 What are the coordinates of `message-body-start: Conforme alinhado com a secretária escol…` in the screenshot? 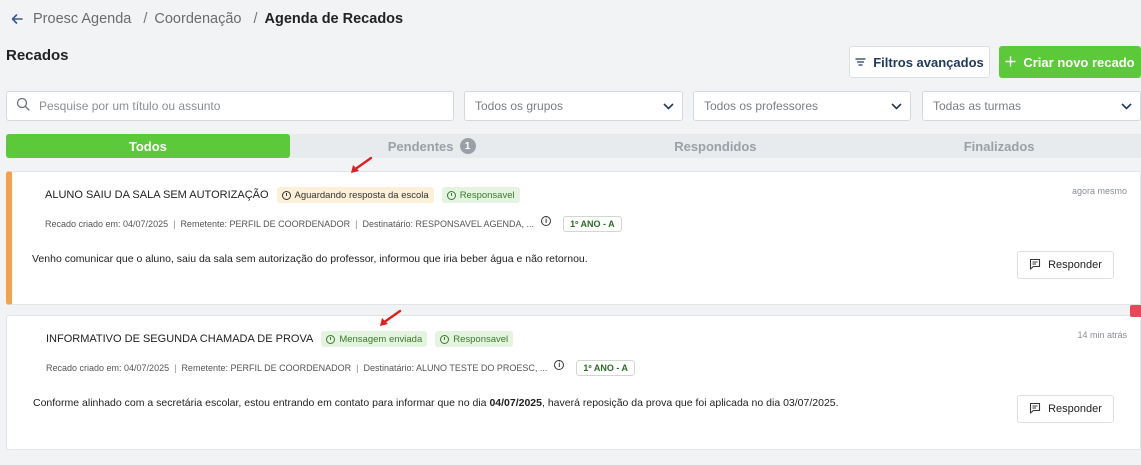 It's located at (261, 403).